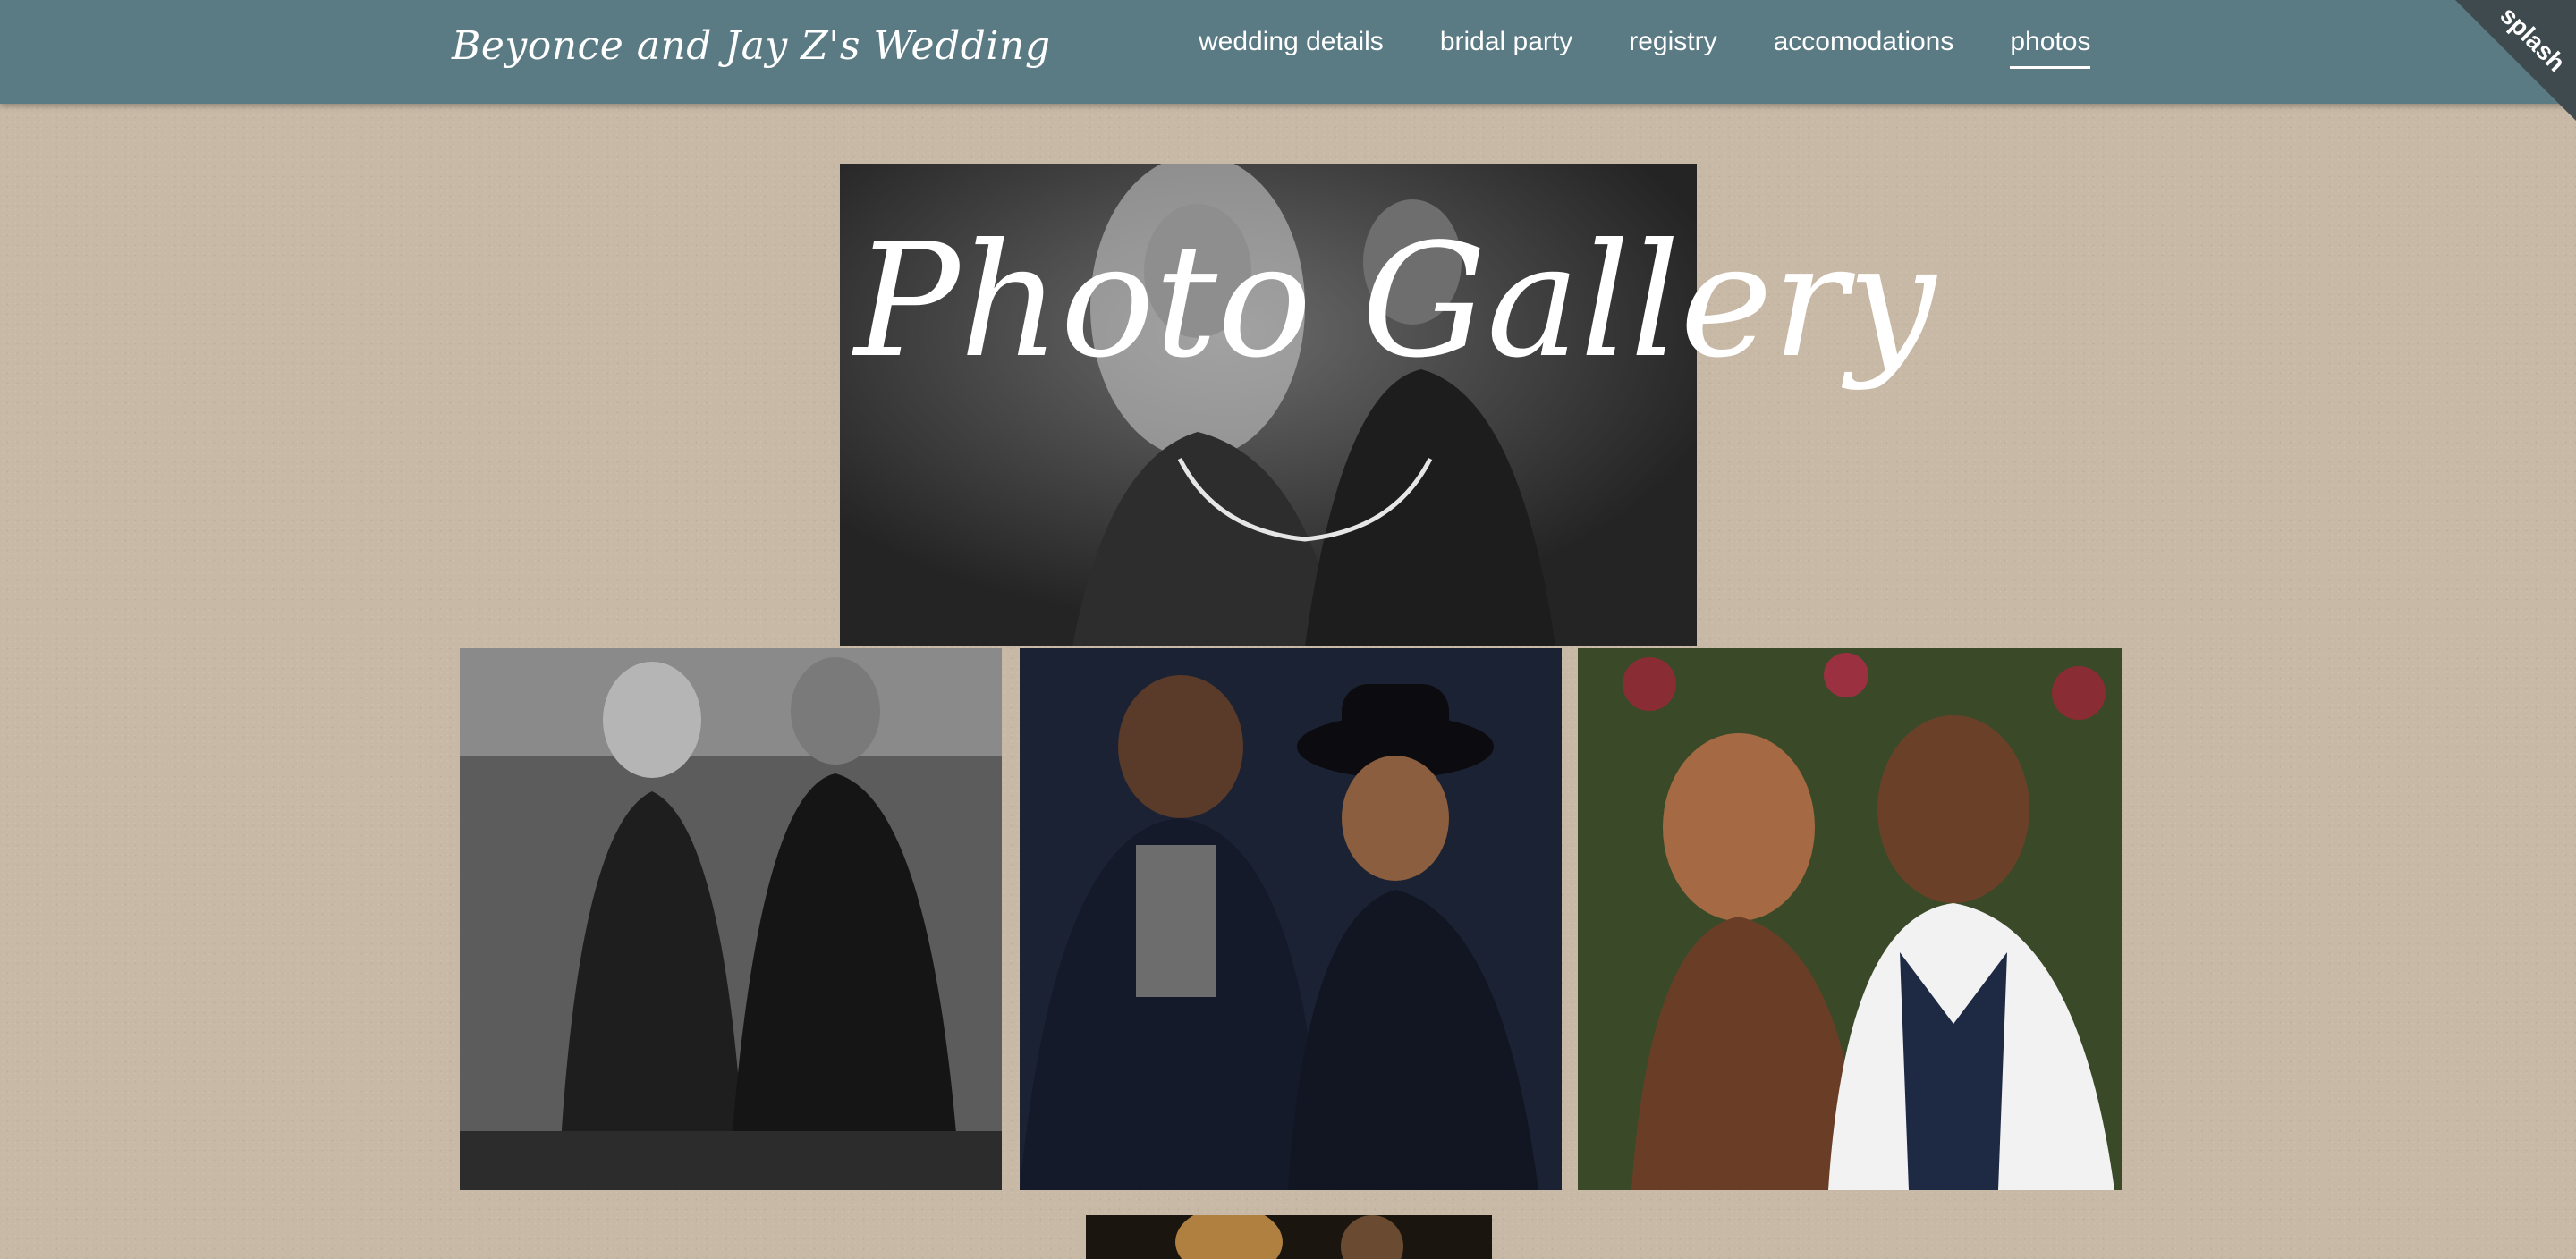  What do you see at coordinates (1395, 302) in the screenshot?
I see `gallery-title: Photo Gallery` at bounding box center [1395, 302].